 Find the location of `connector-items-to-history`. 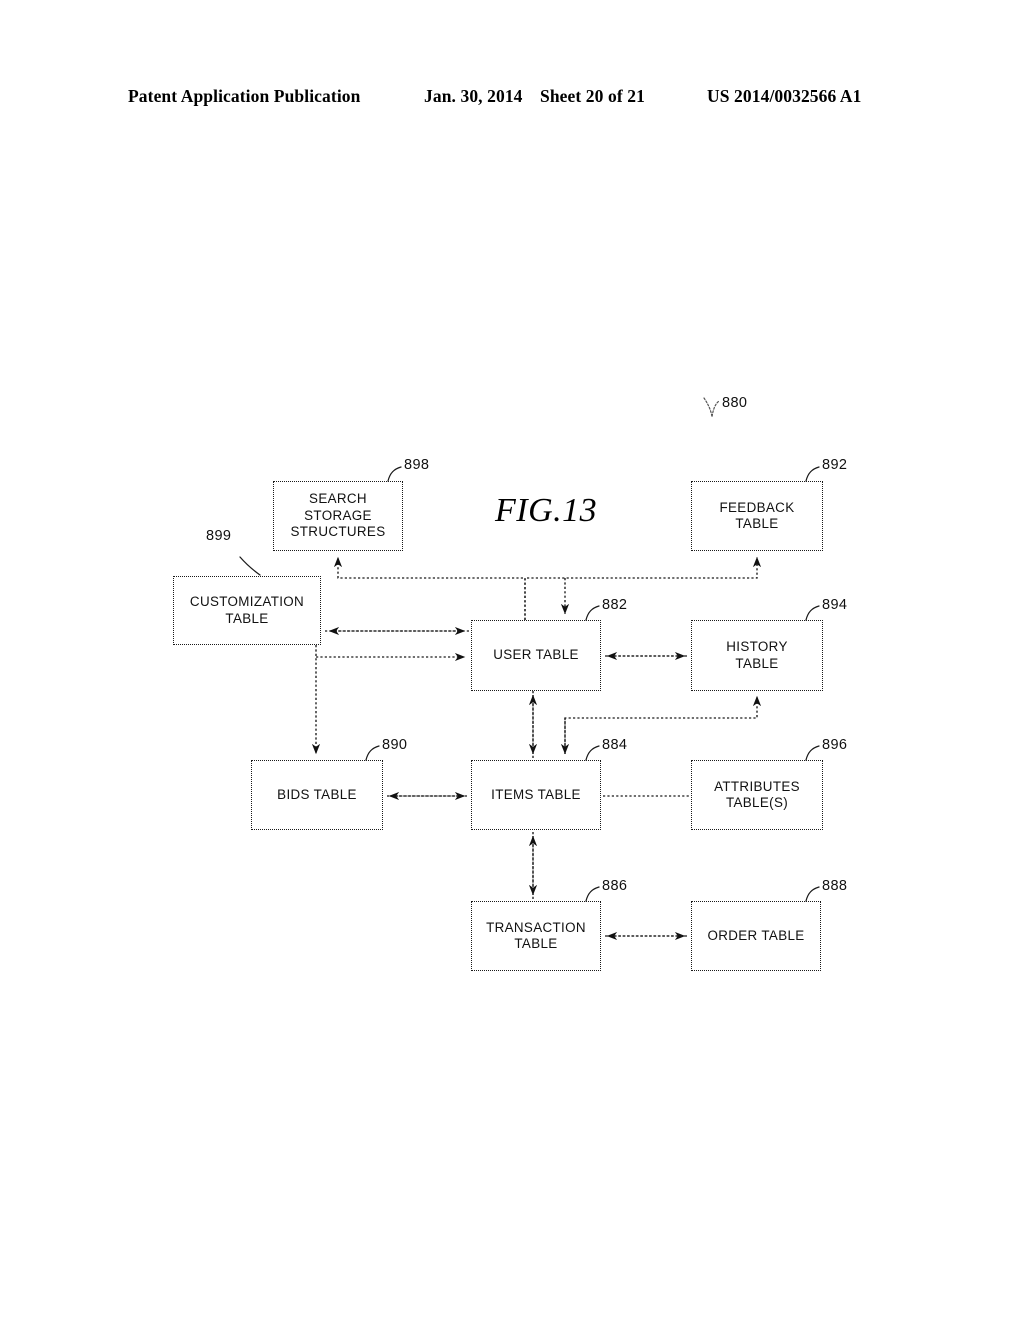

connector-items-to-history is located at coordinates (663, 724).